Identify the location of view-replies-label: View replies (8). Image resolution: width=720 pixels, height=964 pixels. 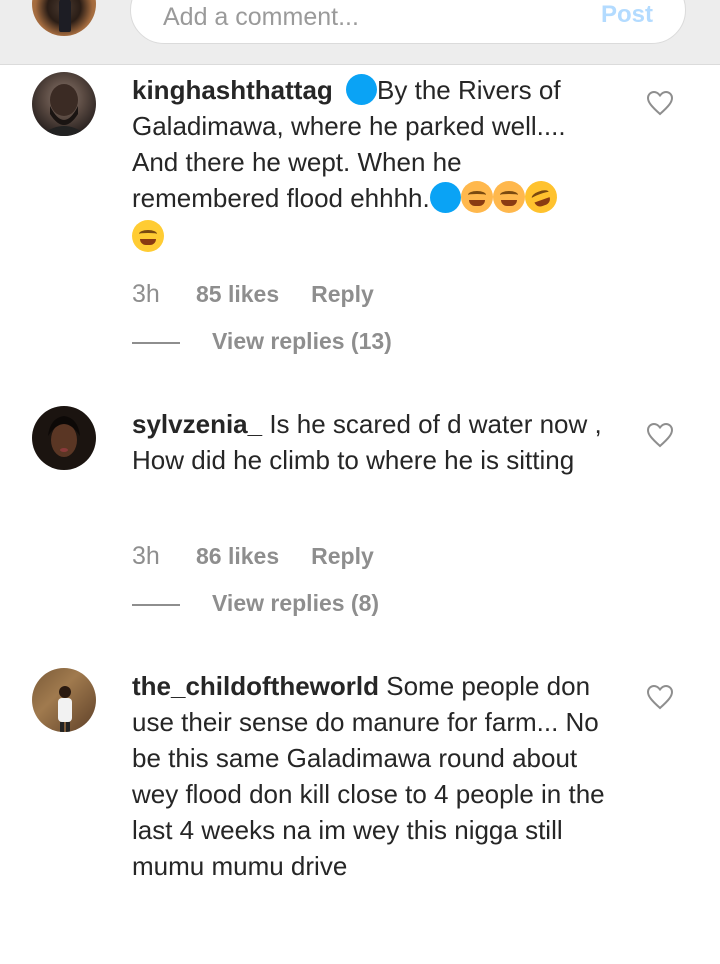
(295, 603).